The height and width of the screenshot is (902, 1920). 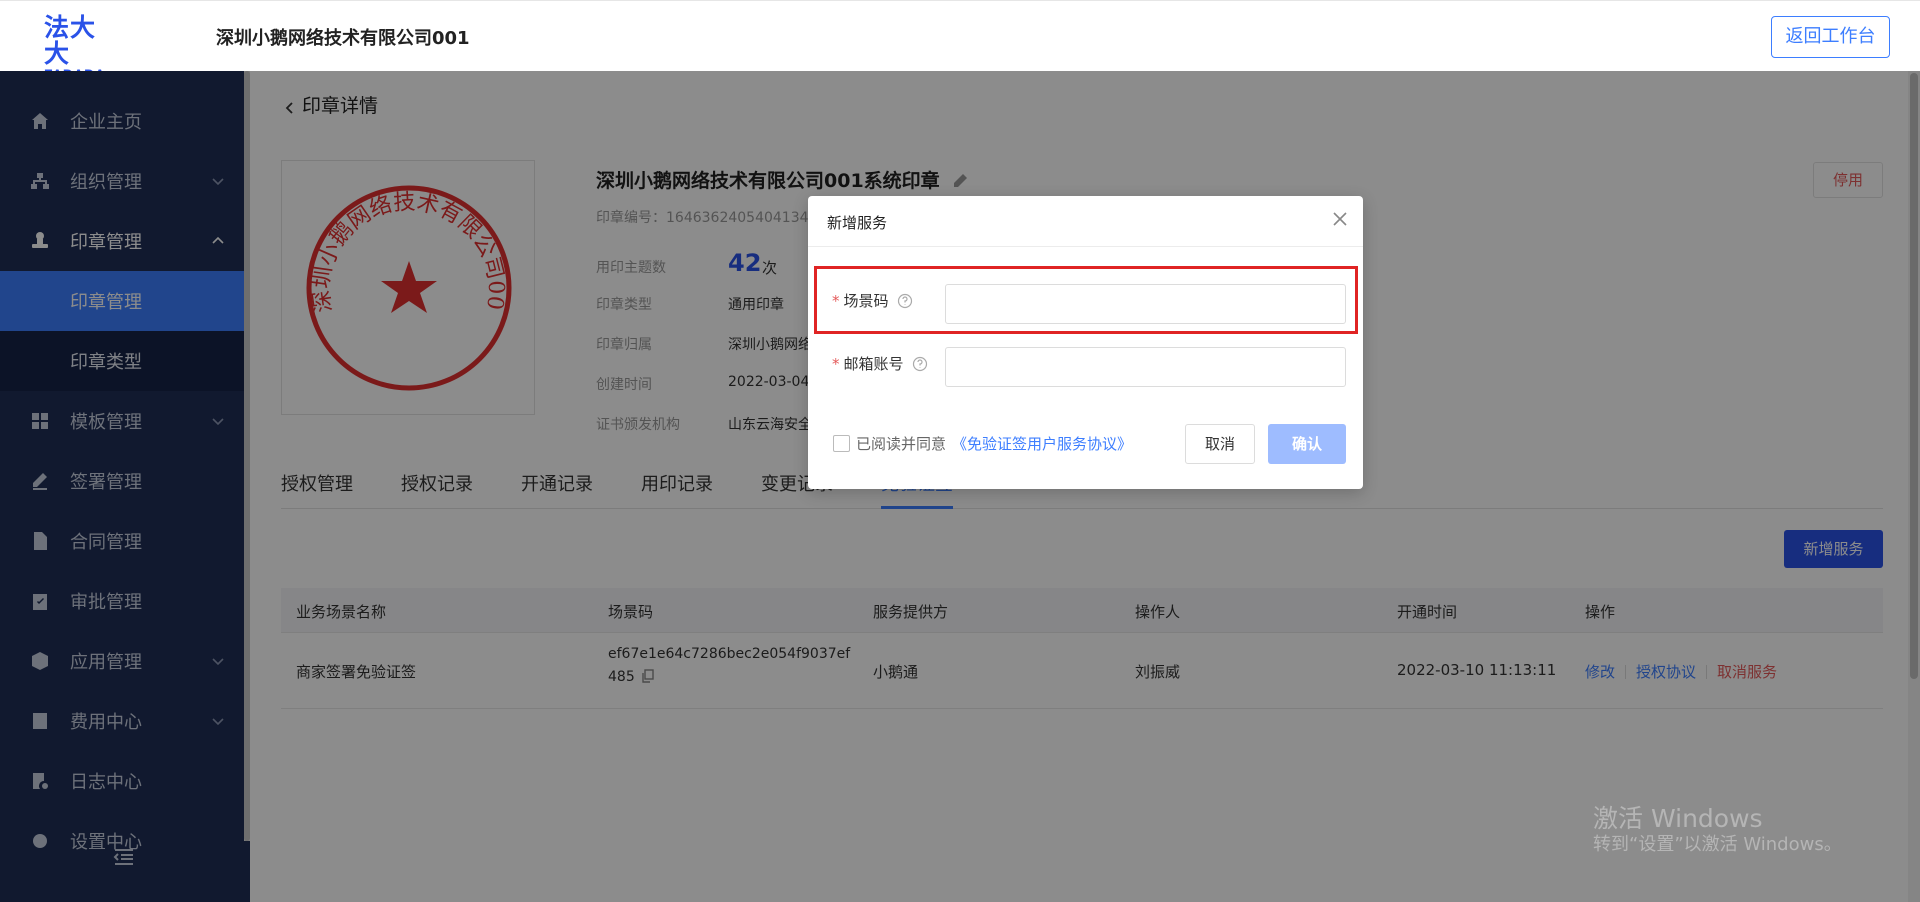 I want to click on dialog-title: 新增服务, so click(x=857, y=223).